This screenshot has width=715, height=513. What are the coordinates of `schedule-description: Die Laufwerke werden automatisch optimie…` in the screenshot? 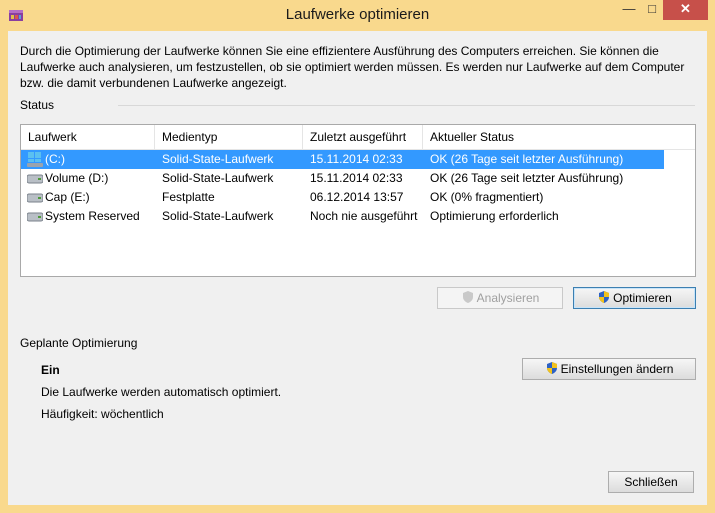 It's located at (161, 392).